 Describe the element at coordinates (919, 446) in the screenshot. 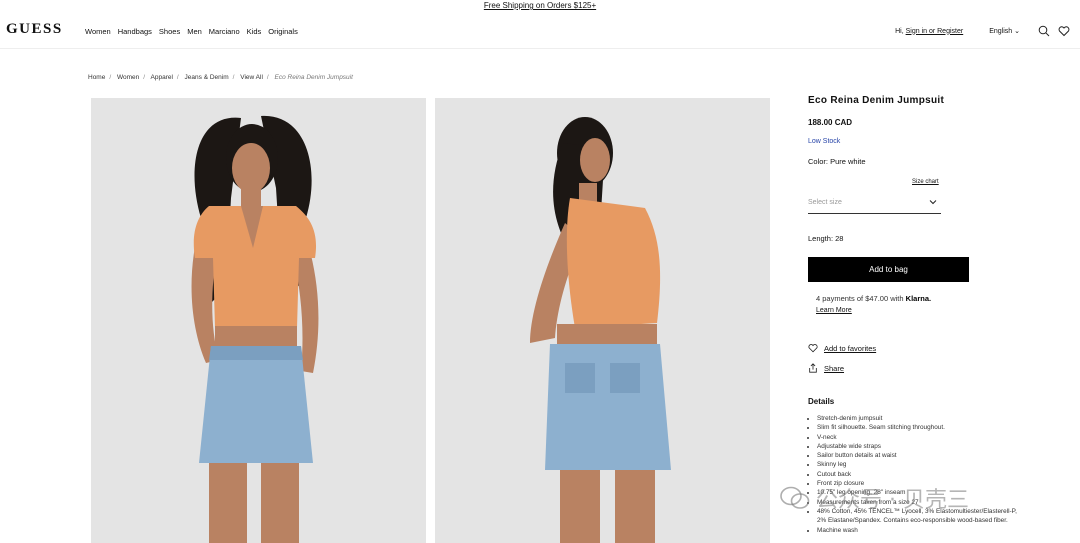

I see `details-item: Adjustable wide straps` at that location.